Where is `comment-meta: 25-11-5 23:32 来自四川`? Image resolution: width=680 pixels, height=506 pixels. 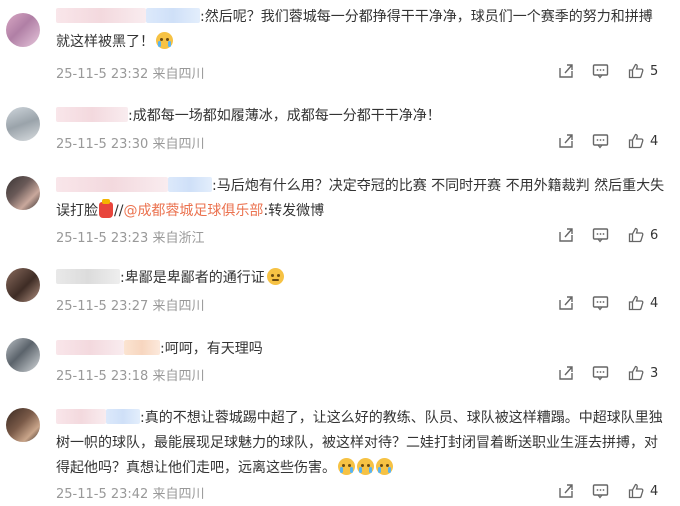 comment-meta: 25-11-5 23:32 来自四川 is located at coordinates (130, 74).